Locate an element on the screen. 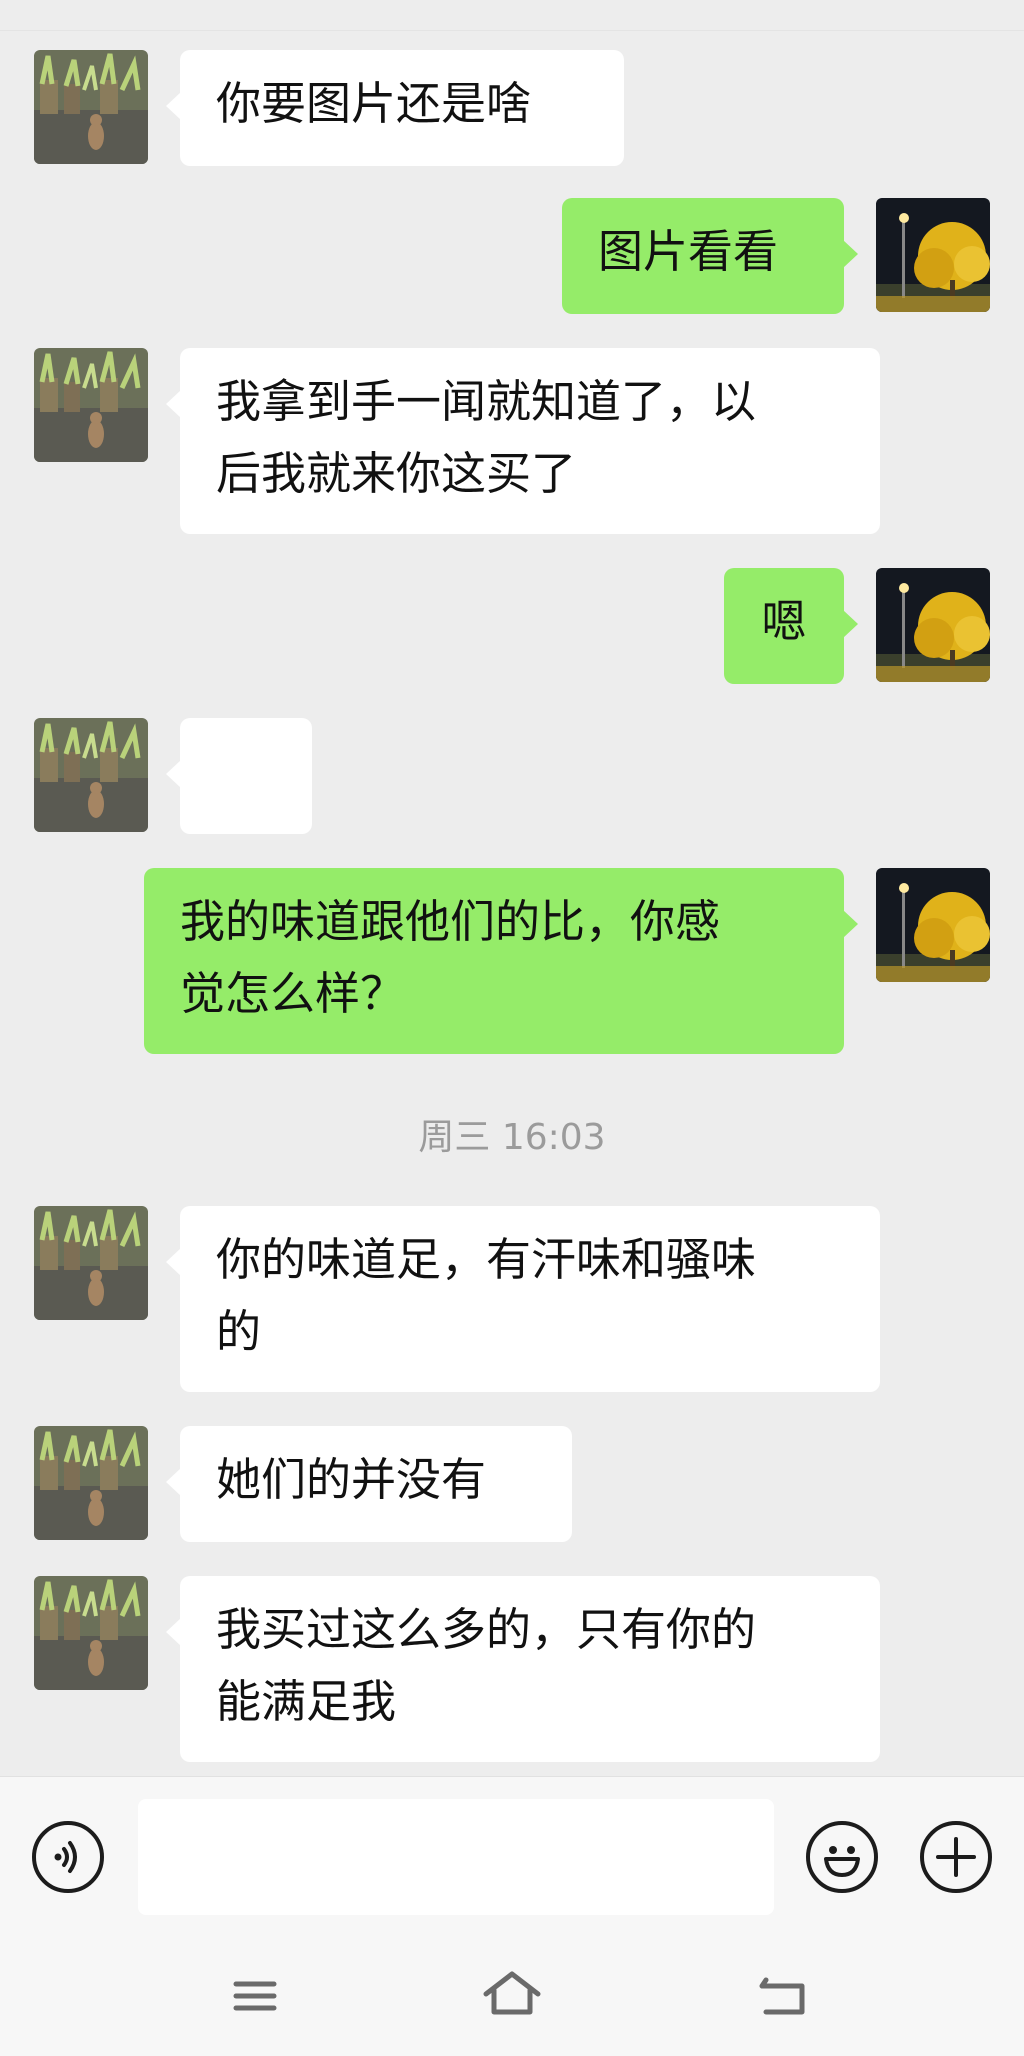 The width and height of the screenshot is (1024, 2056). back-icon is located at coordinates (782, 1996).